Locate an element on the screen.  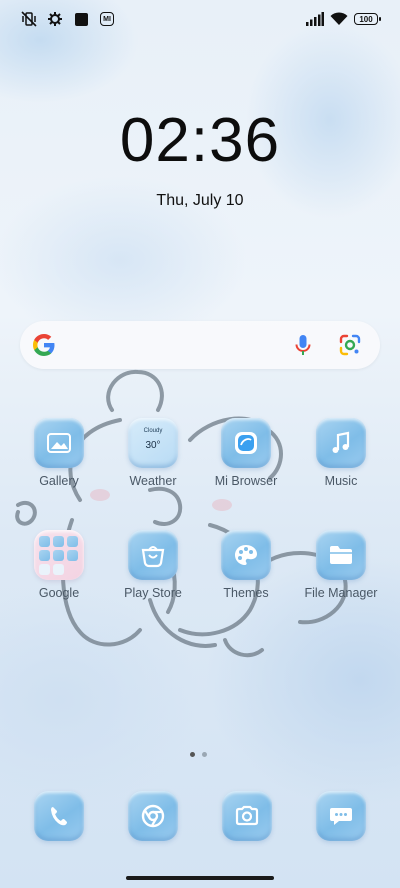
page-dot-active is located at coordinates (192, 754).